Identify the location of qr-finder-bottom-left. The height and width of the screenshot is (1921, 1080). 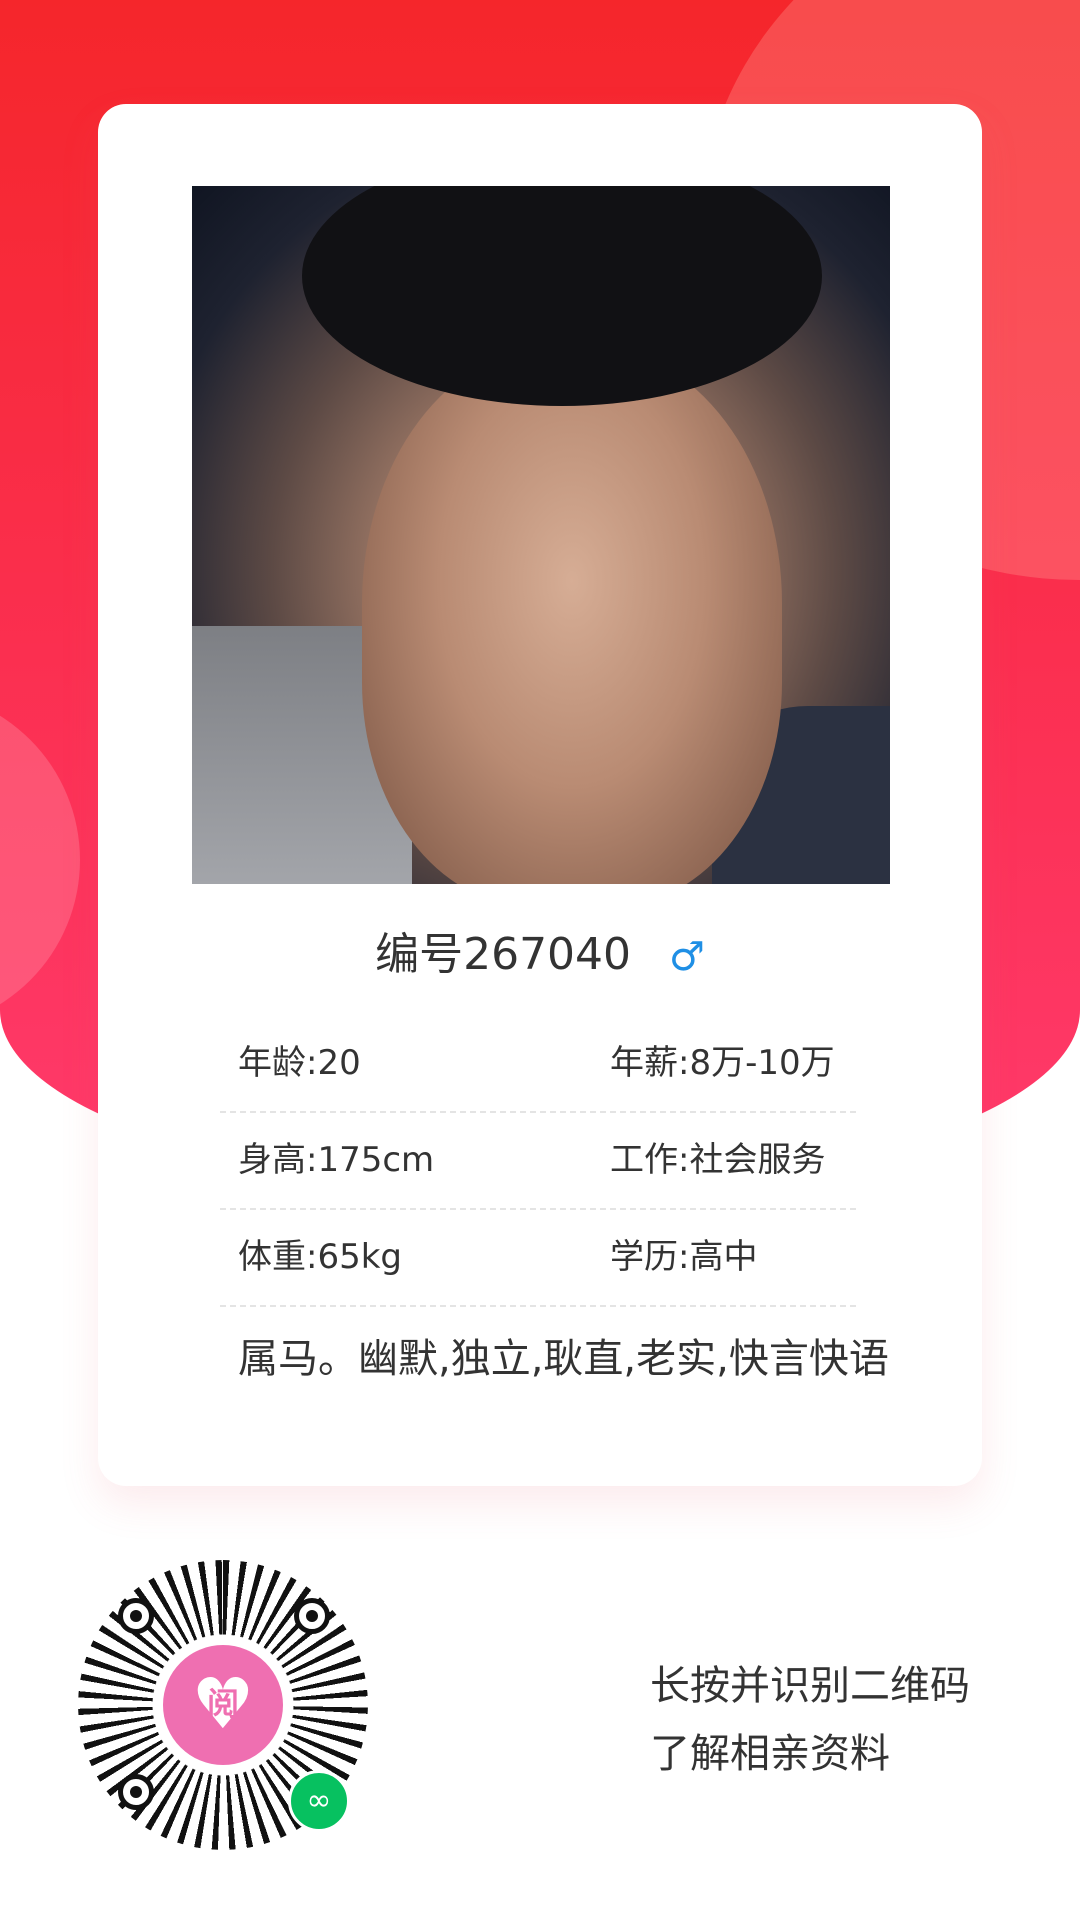
(136, 1792).